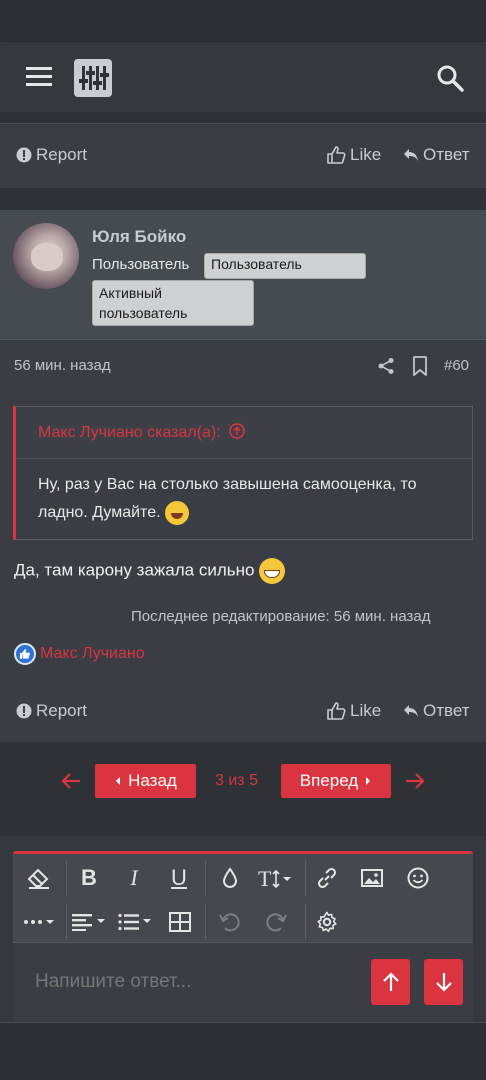 The width and height of the screenshot is (486, 1080). I want to click on next-label: Вперед, so click(329, 780).